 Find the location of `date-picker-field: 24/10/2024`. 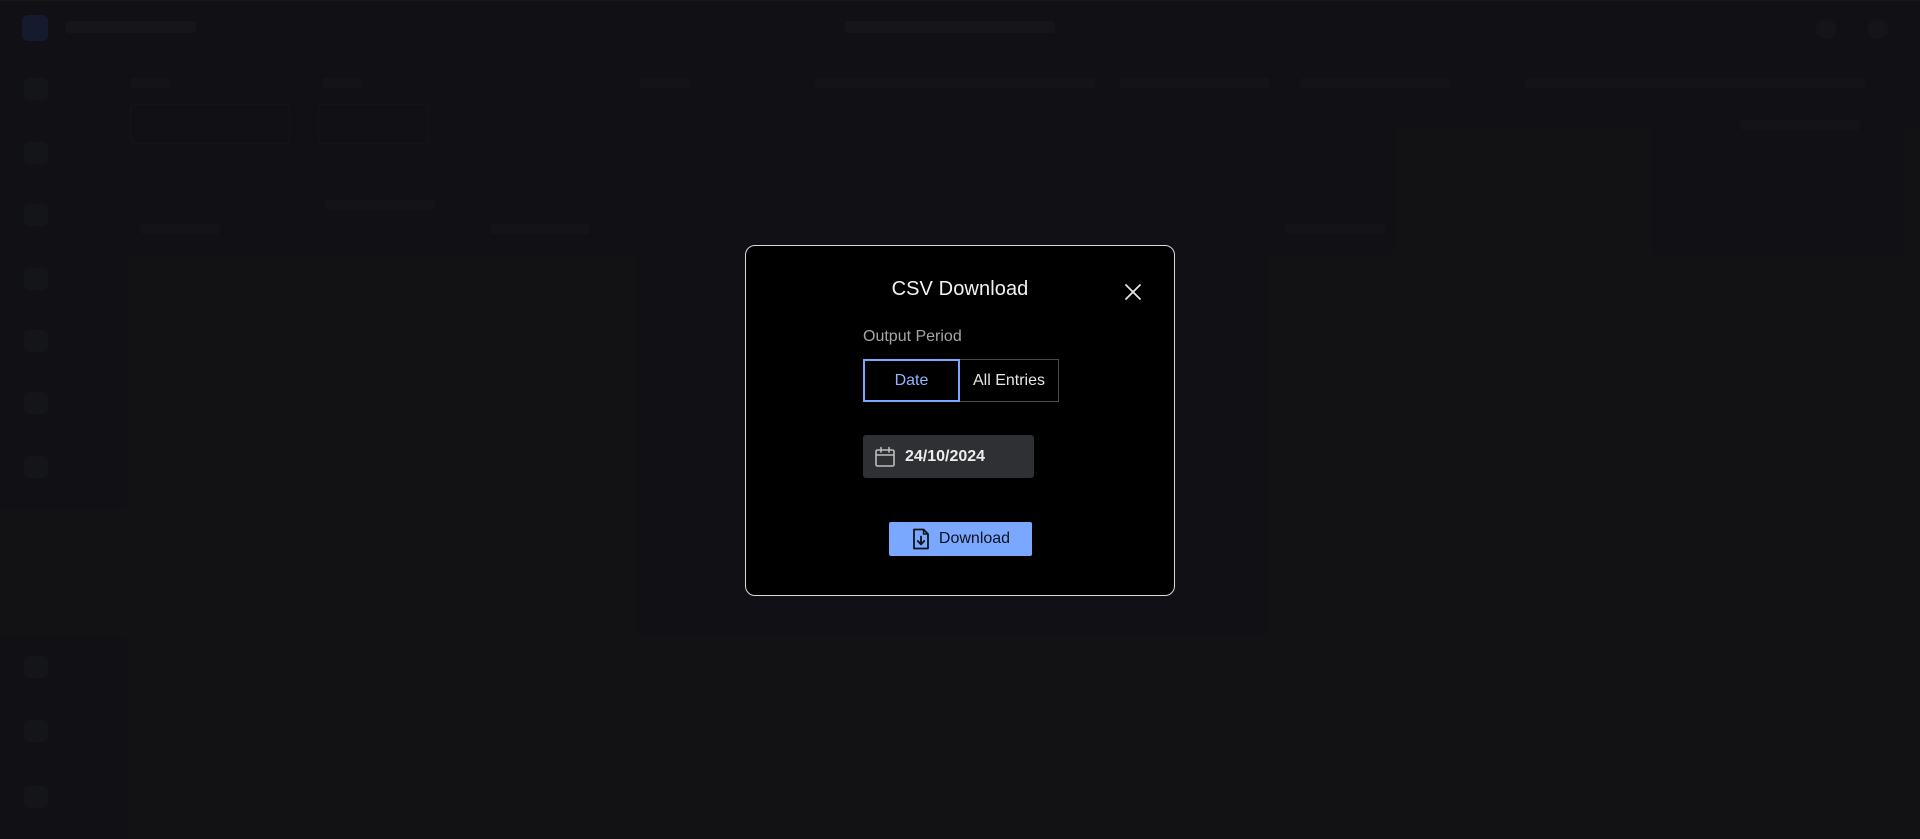

date-picker-field: 24/10/2024 is located at coordinates (948, 456).